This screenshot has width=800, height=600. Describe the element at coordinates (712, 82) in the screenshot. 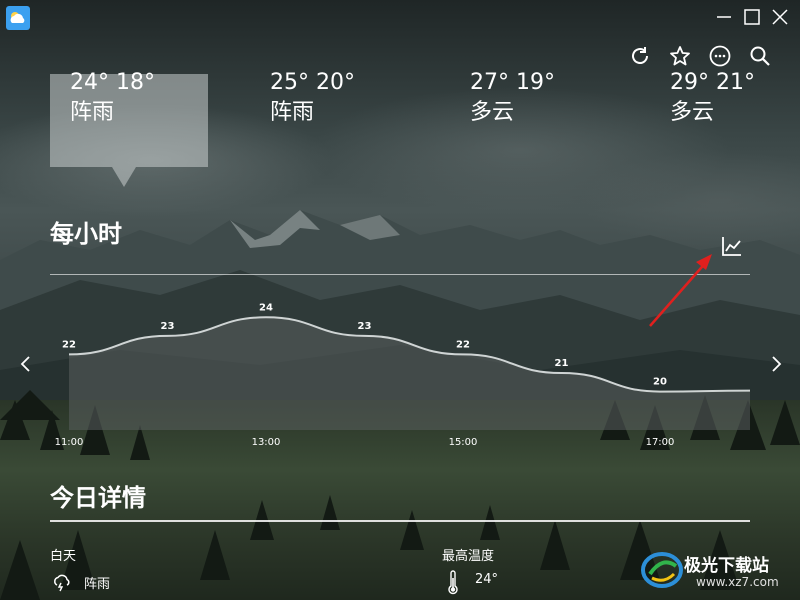

I see `day-temps: 29° 21°` at that location.